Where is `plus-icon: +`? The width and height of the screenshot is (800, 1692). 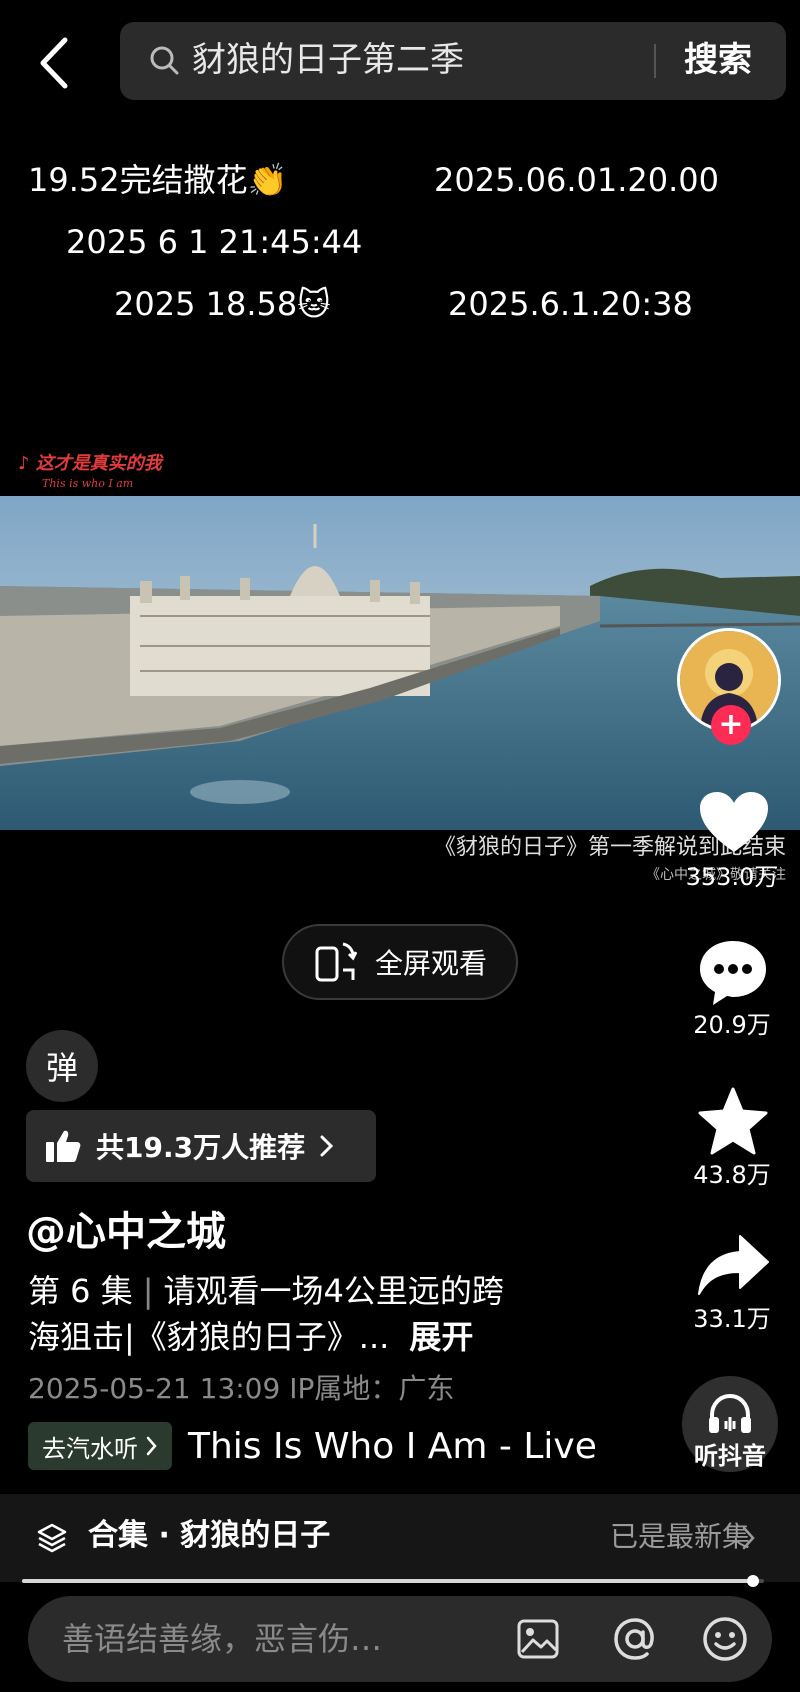 plus-icon: + is located at coordinates (731, 724).